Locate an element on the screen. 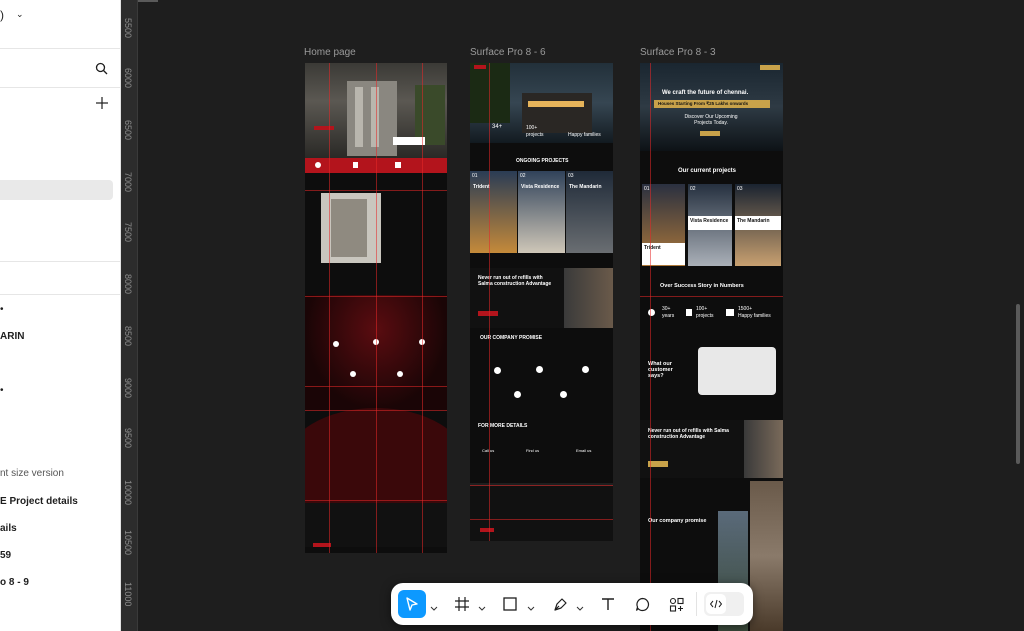 The height and width of the screenshot is (631, 1024). more-title: FOR MORE DETAILS is located at coordinates (503, 426).